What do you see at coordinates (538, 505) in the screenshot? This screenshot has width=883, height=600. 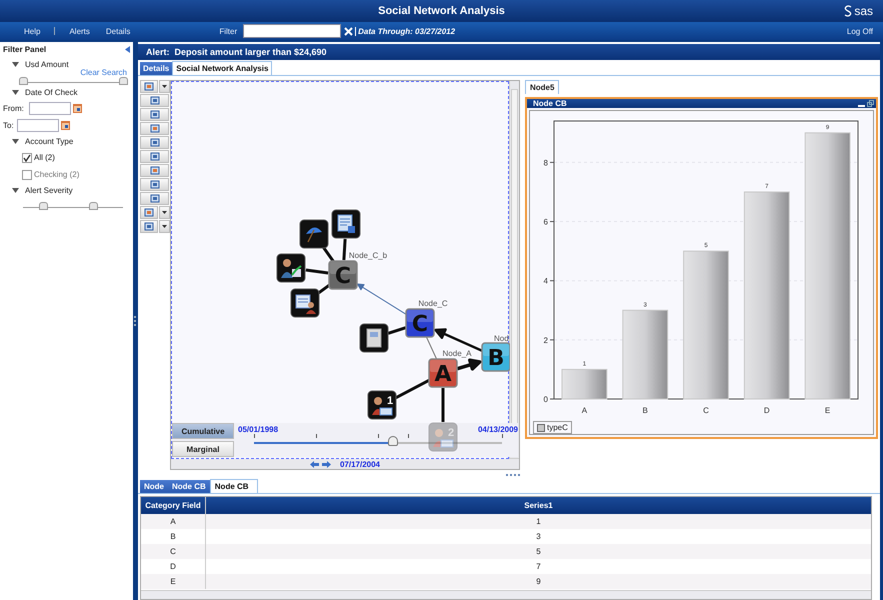 I see `column-header: Series1` at bounding box center [538, 505].